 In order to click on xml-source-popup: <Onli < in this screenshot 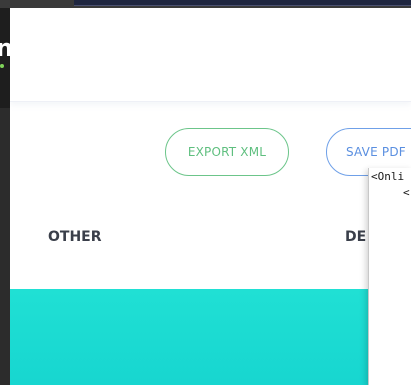, I will do `click(389, 276)`.